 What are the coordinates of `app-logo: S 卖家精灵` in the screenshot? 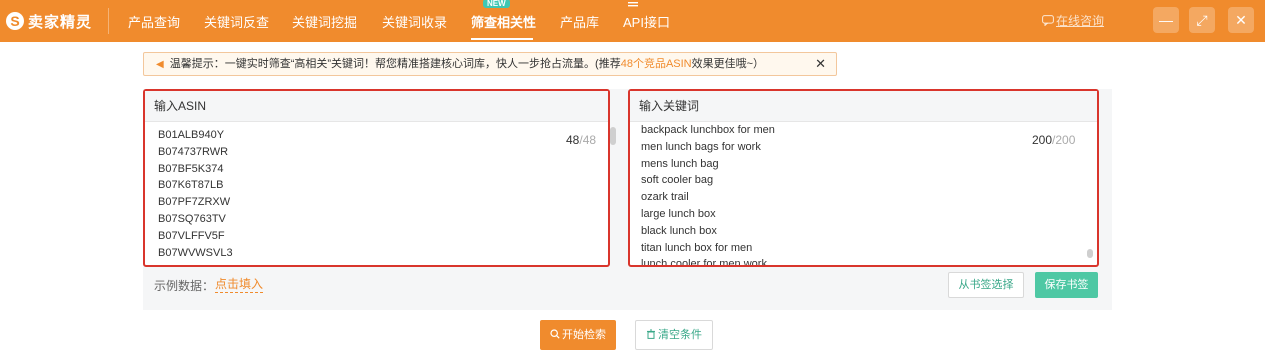 It's located at (49, 21).